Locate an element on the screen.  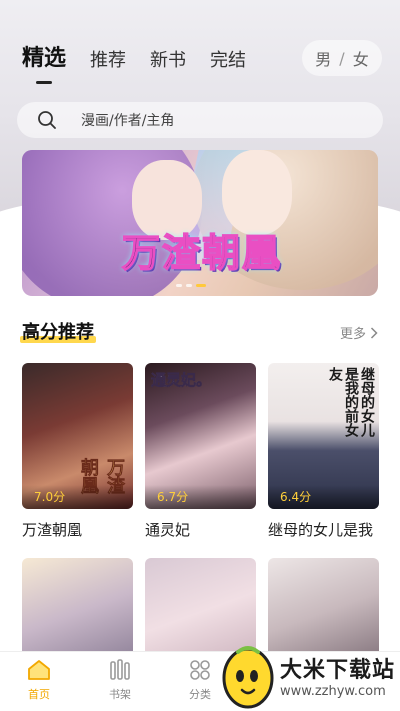
carousel-dots is located at coordinates (191, 285).